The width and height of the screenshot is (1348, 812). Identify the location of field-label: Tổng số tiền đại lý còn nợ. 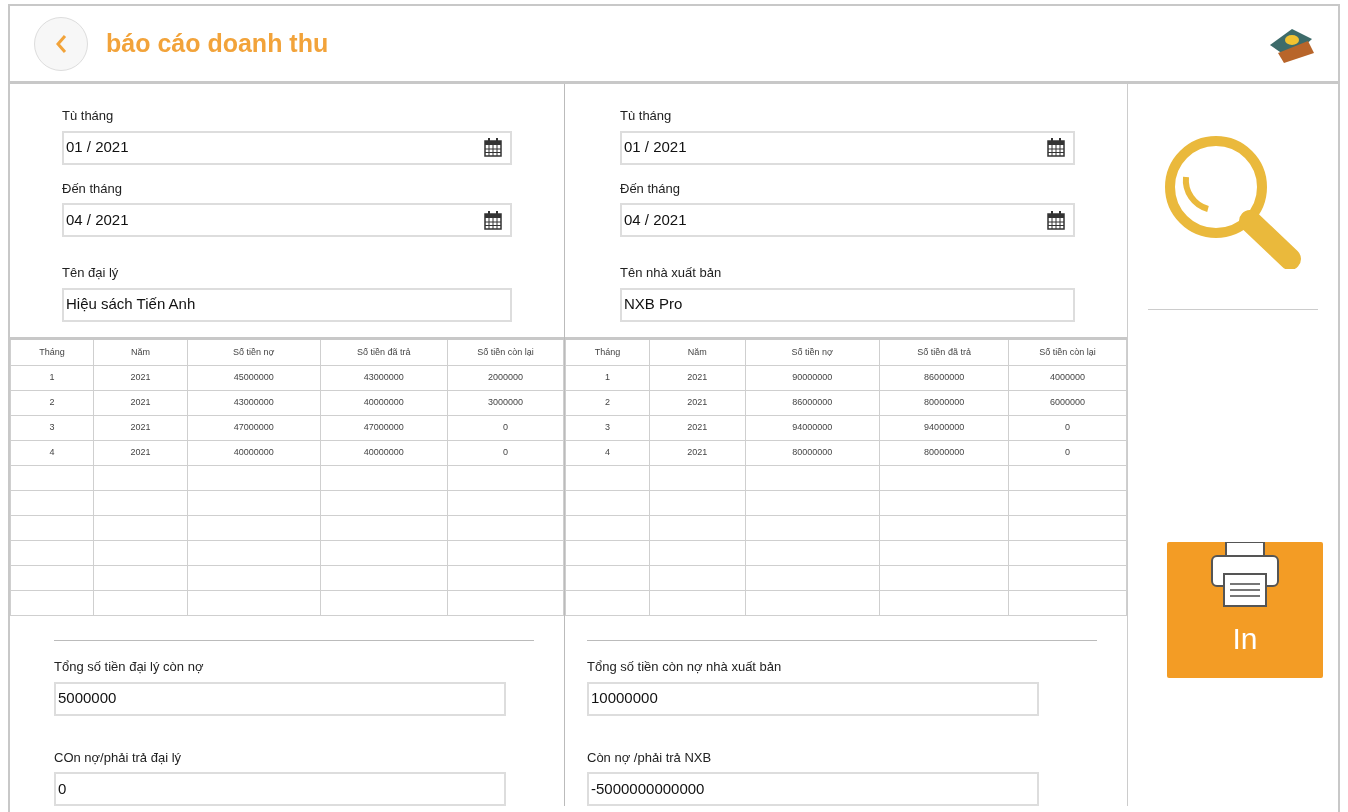
(129, 667).